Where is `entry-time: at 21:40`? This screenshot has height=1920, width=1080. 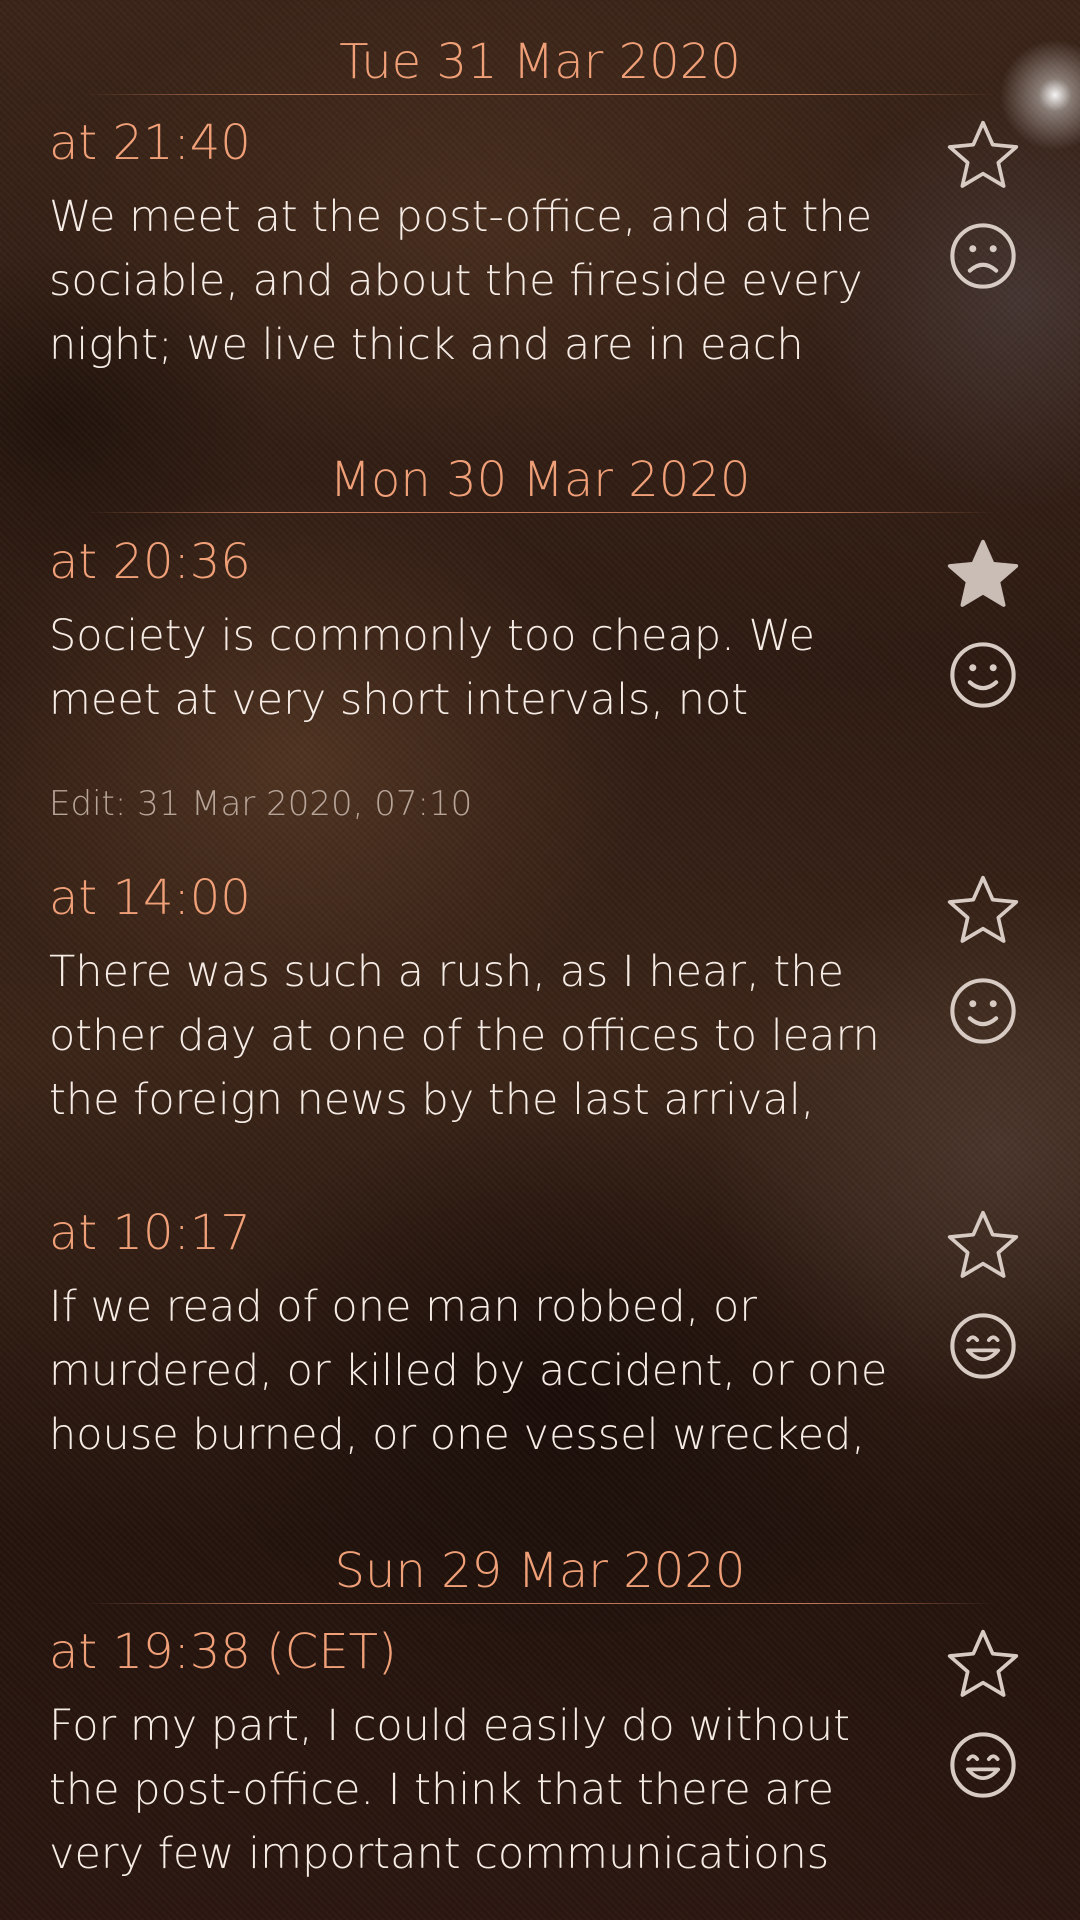 entry-time: at 21:40 is located at coordinates (150, 143).